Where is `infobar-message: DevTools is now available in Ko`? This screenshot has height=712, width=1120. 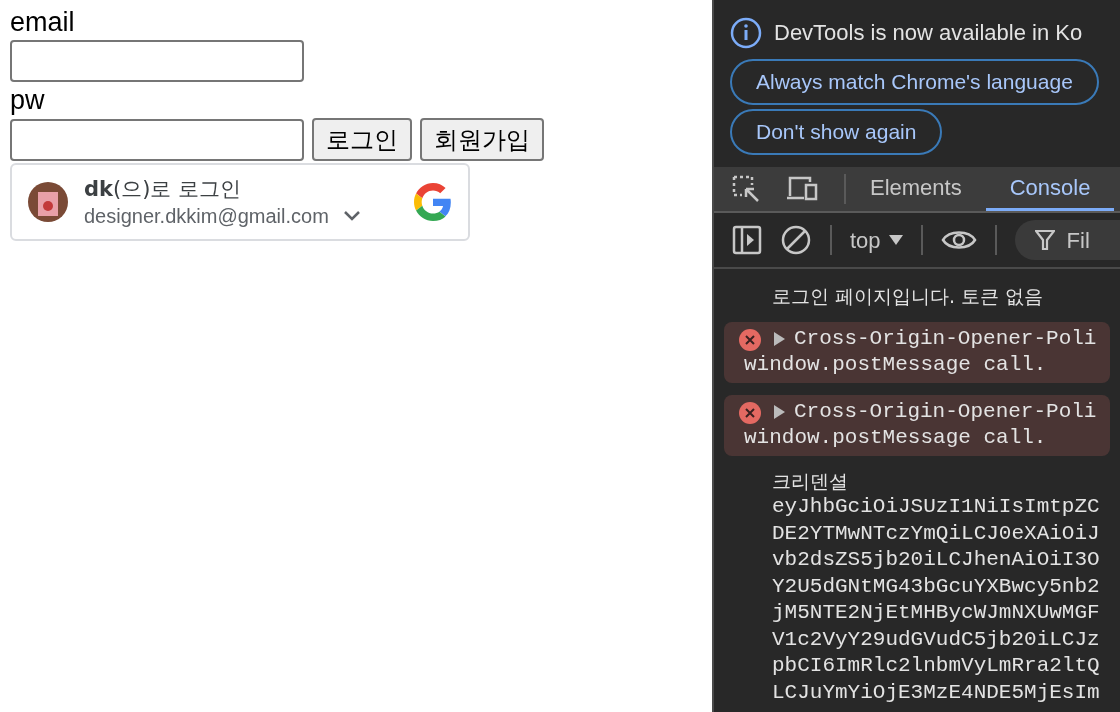 infobar-message: DevTools is now available in Ko is located at coordinates (928, 33).